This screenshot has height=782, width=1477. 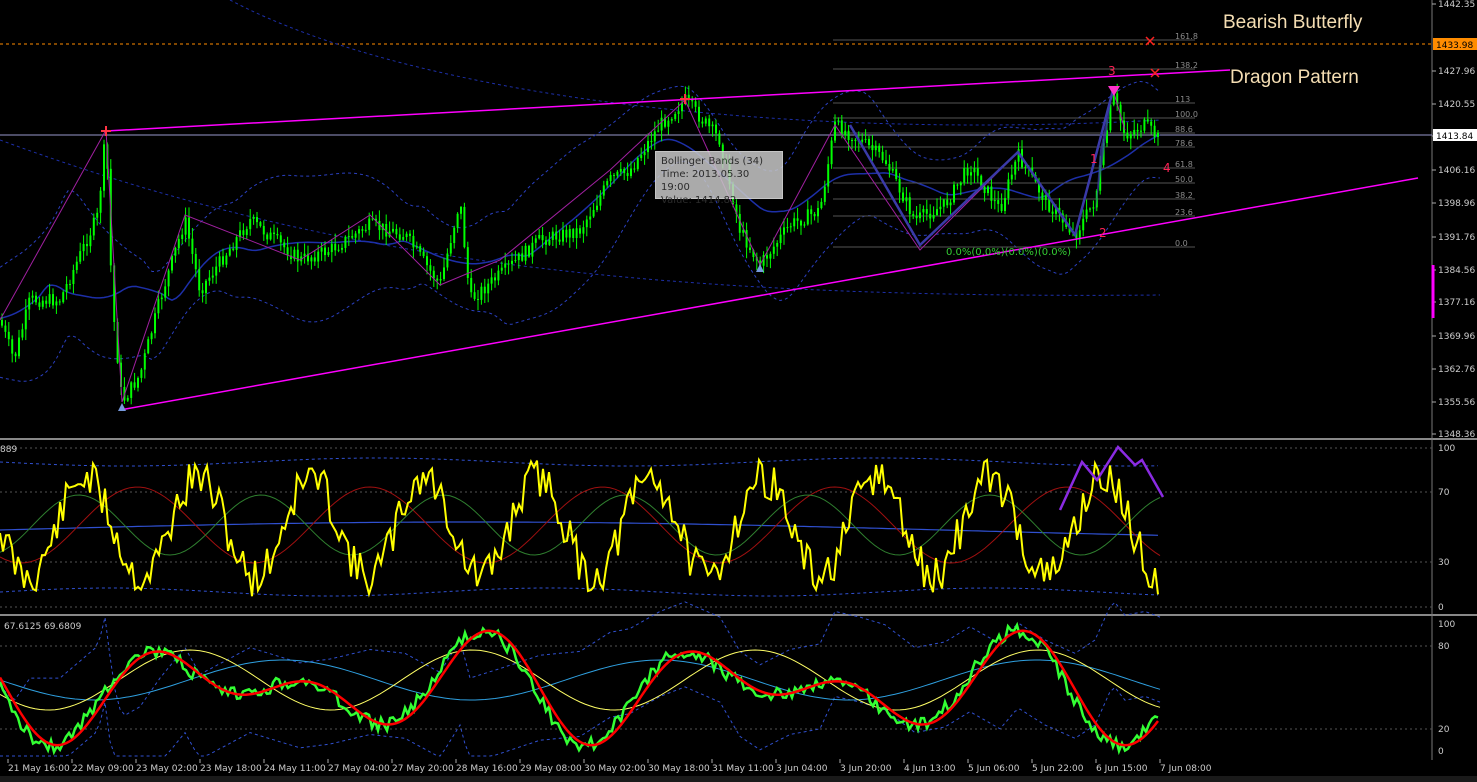 What do you see at coordinates (359, 769) in the screenshot?
I see `time-tick-label: 27 May 04:00` at bounding box center [359, 769].